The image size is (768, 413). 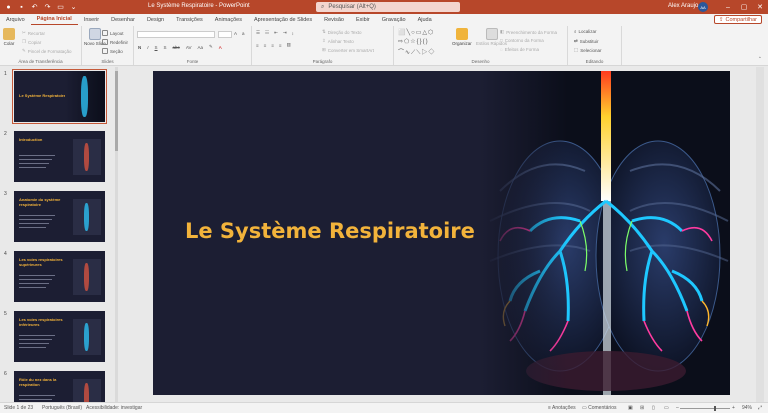 What do you see at coordinates (285, 33) in the screenshot?
I see `increase-indent-icon: ⇥` at bounding box center [285, 33].